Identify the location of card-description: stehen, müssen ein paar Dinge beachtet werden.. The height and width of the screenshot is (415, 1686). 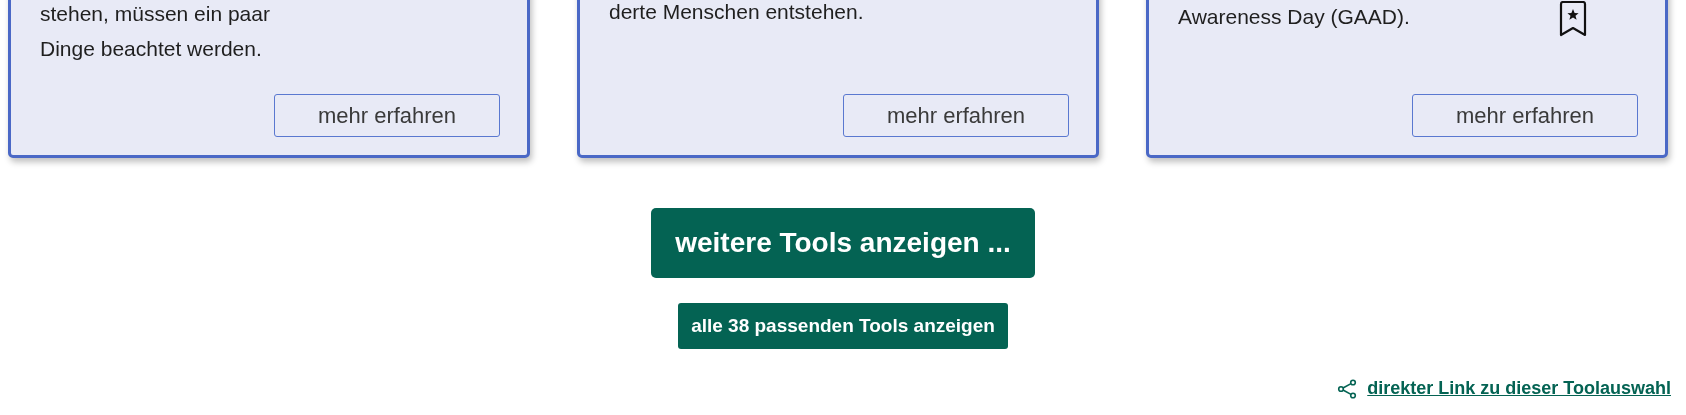
(155, 31).